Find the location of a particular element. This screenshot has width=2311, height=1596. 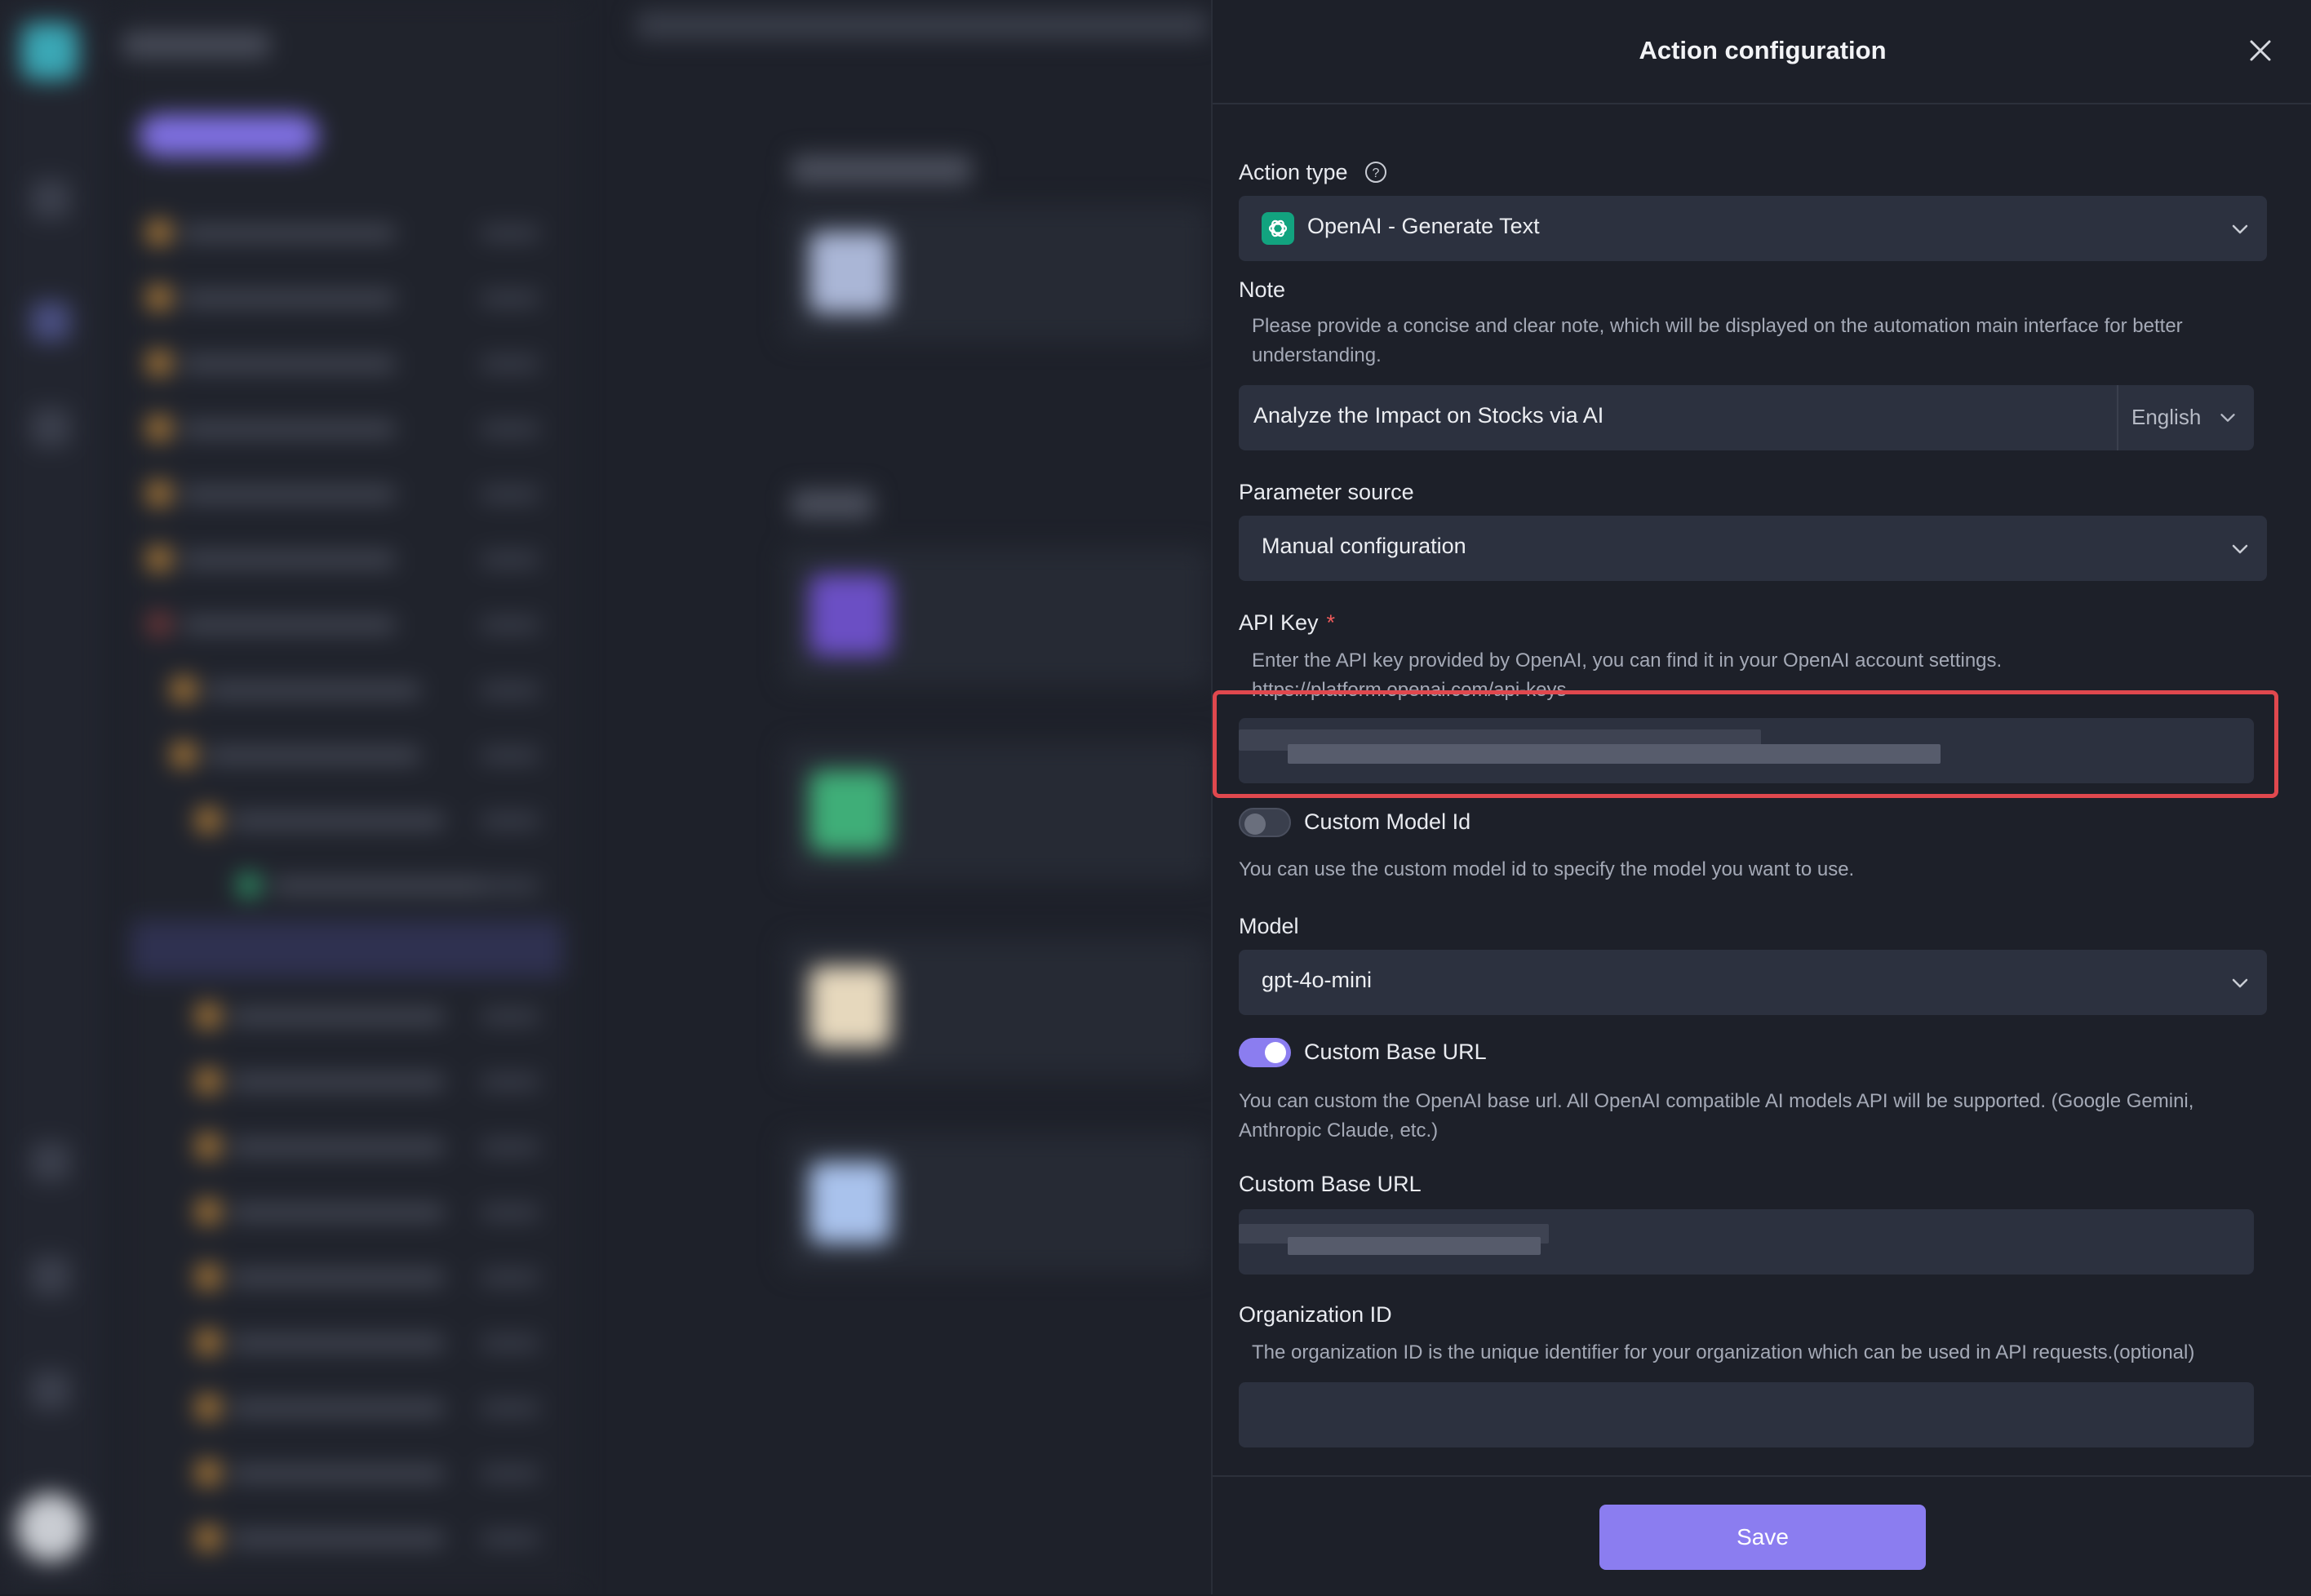

background-topbar is located at coordinates (922, 25).